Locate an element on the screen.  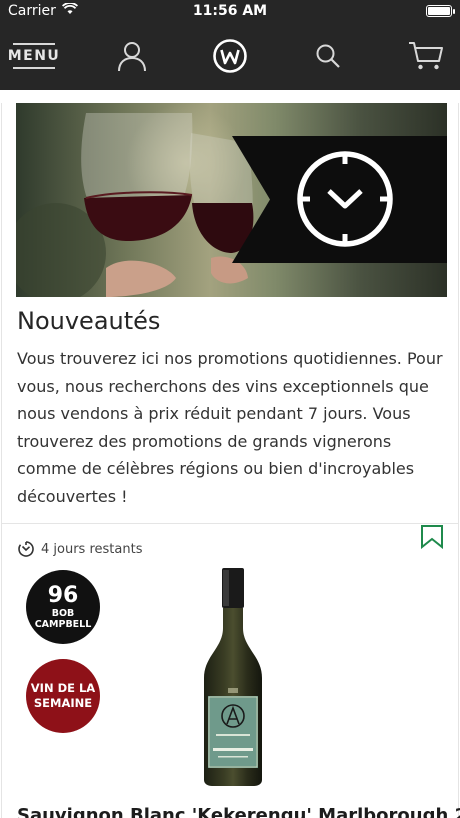
rating-score: 96 is located at coordinates (63, 595).